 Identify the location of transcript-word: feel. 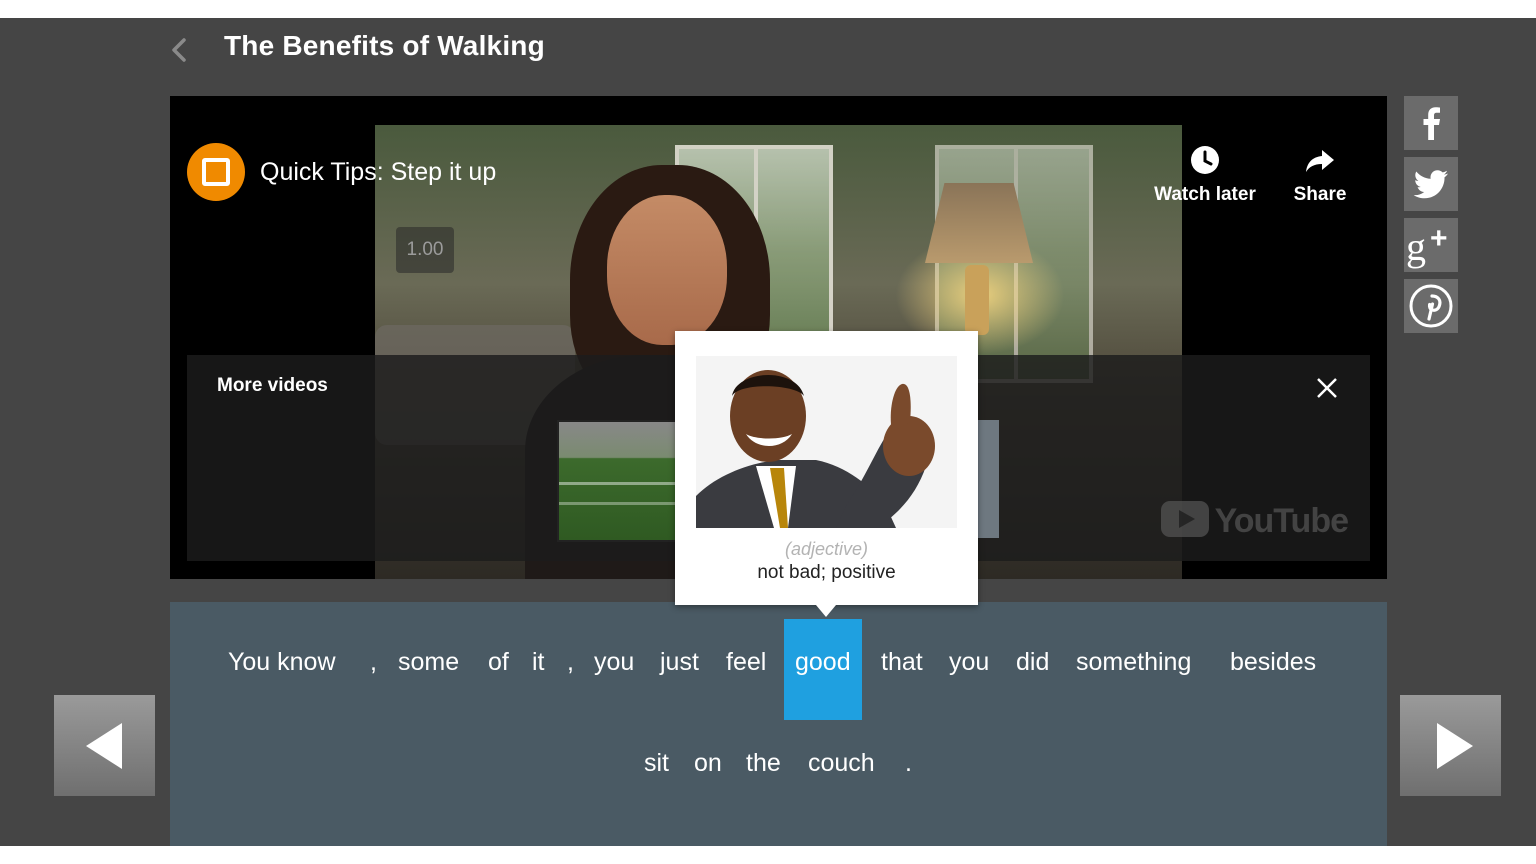
(746, 669).